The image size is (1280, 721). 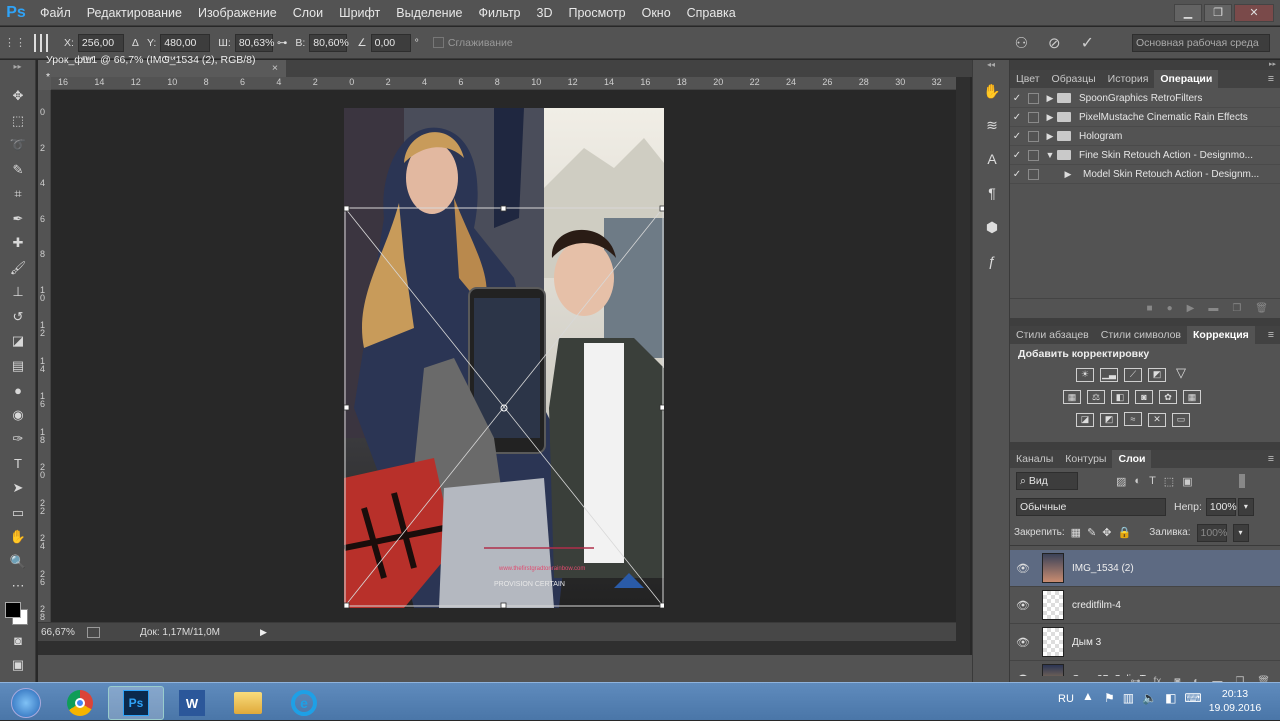 I want to click on dock-collapse-icon: ▸▸, so click(x=1145, y=65).